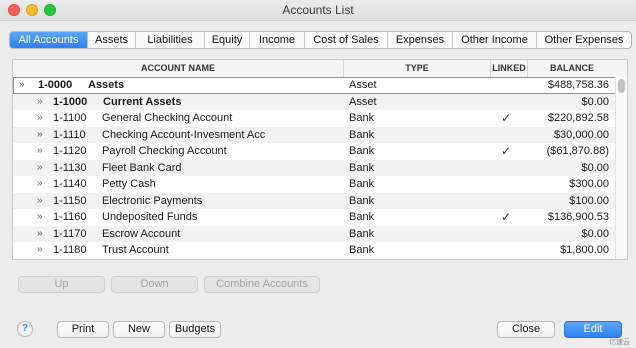  I want to click on account-number: 1-1000, so click(70, 101).